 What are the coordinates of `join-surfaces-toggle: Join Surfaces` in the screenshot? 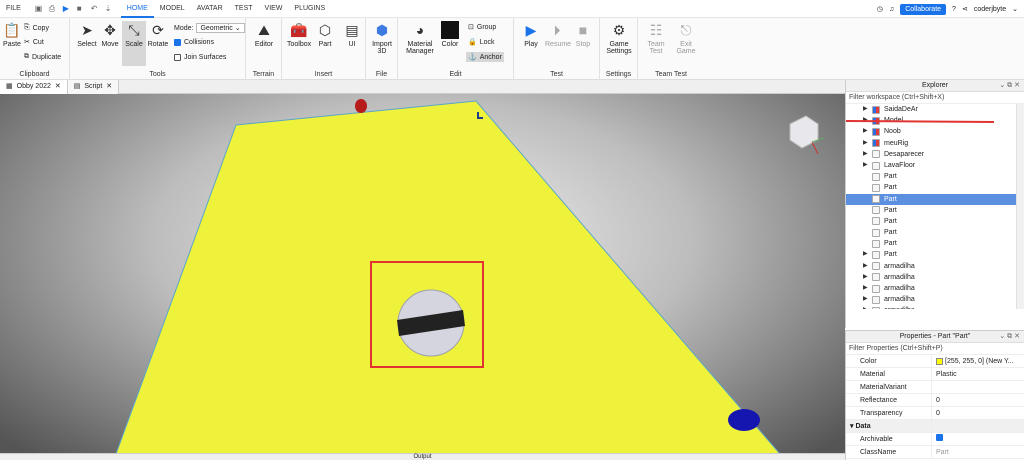 It's located at (200, 57).